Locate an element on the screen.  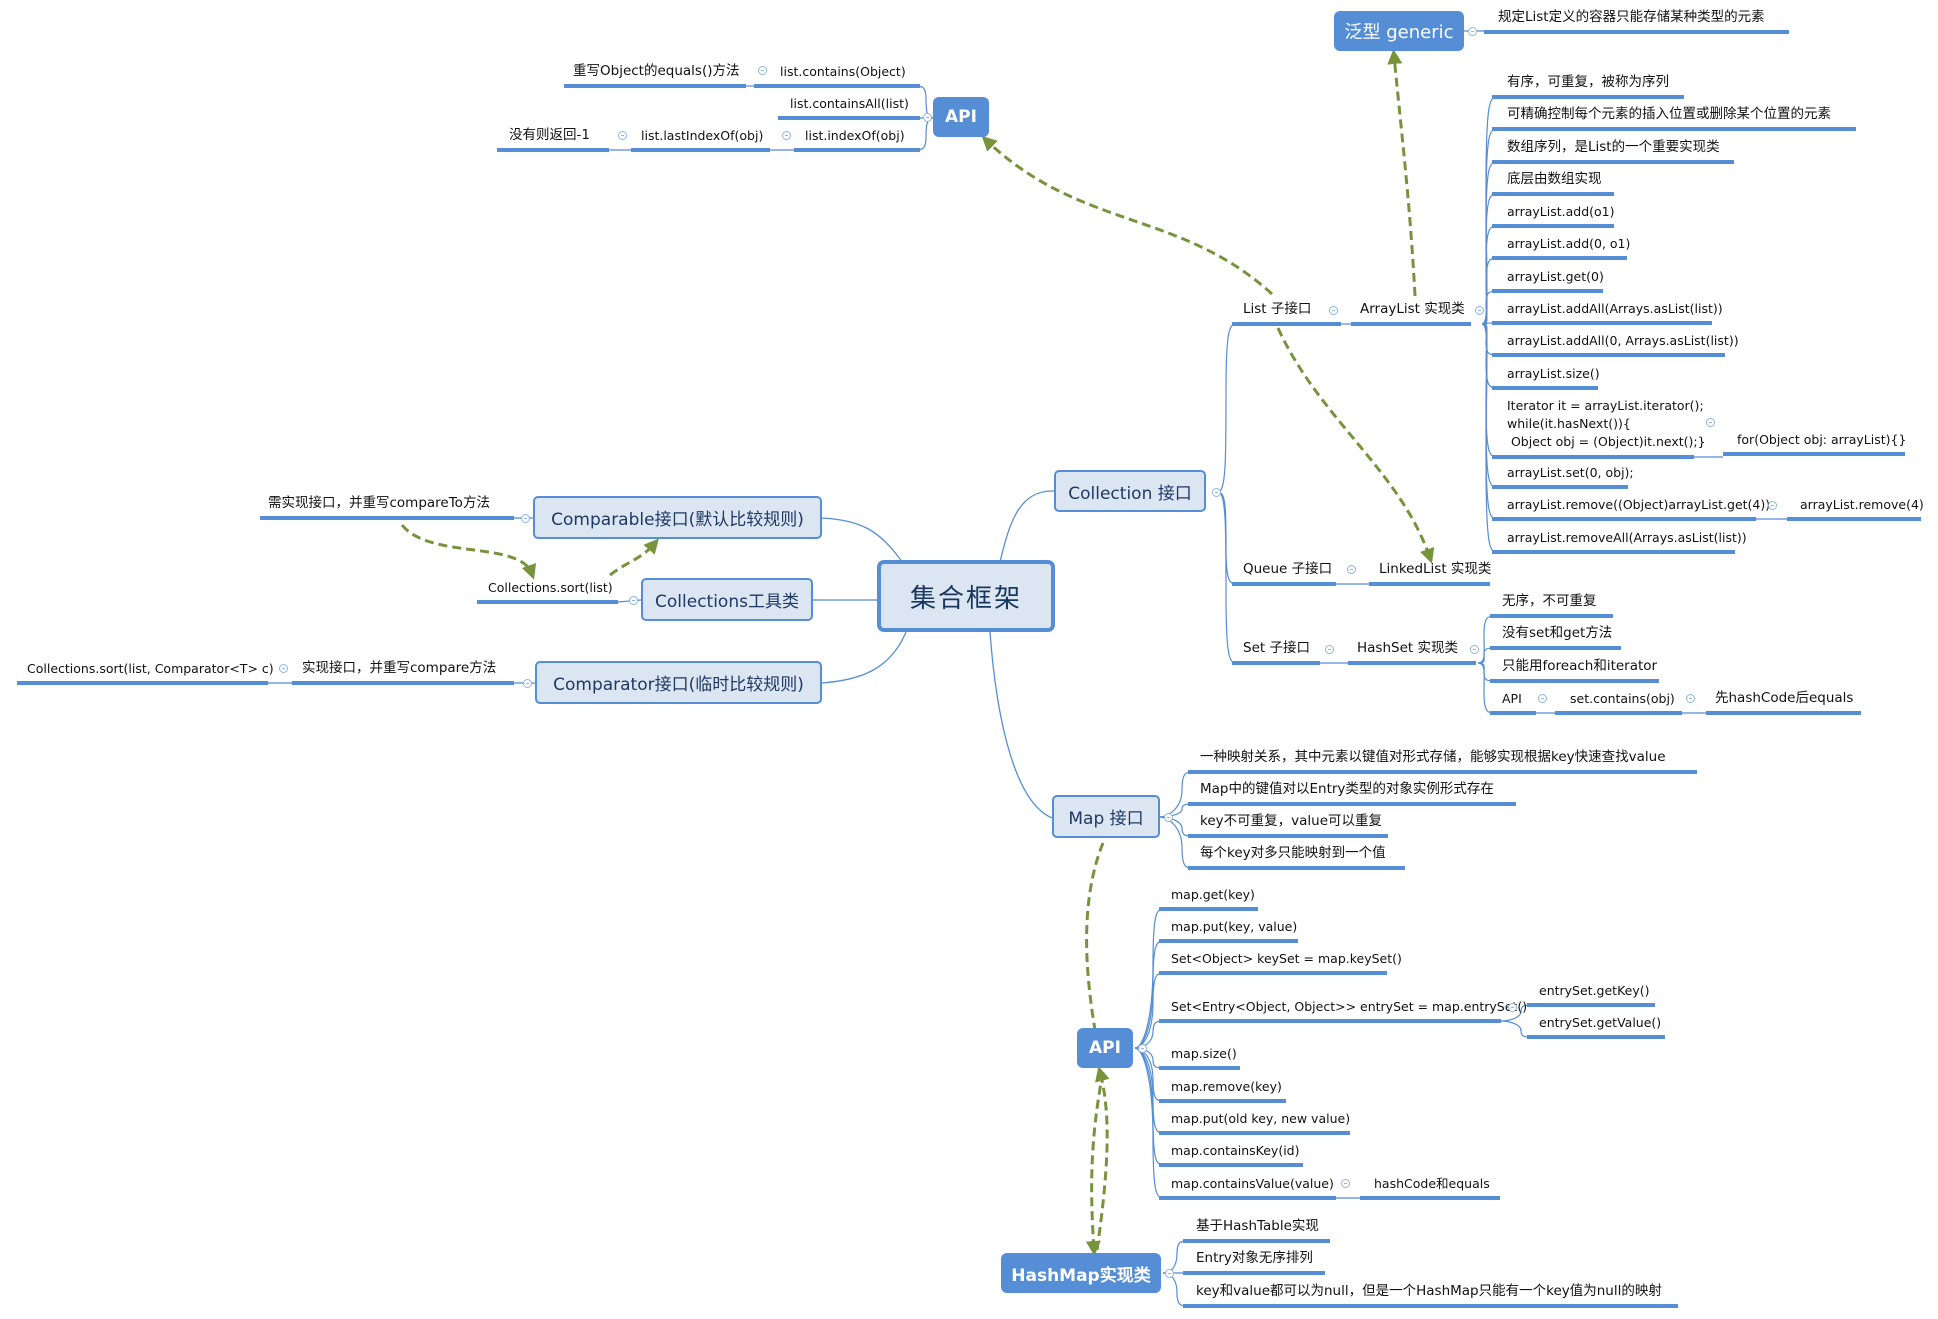
map-item-0: 一种映射关系，其中元素以键值对形式存储，能够实现根据key快速查找value is located at coordinates (1433, 757).